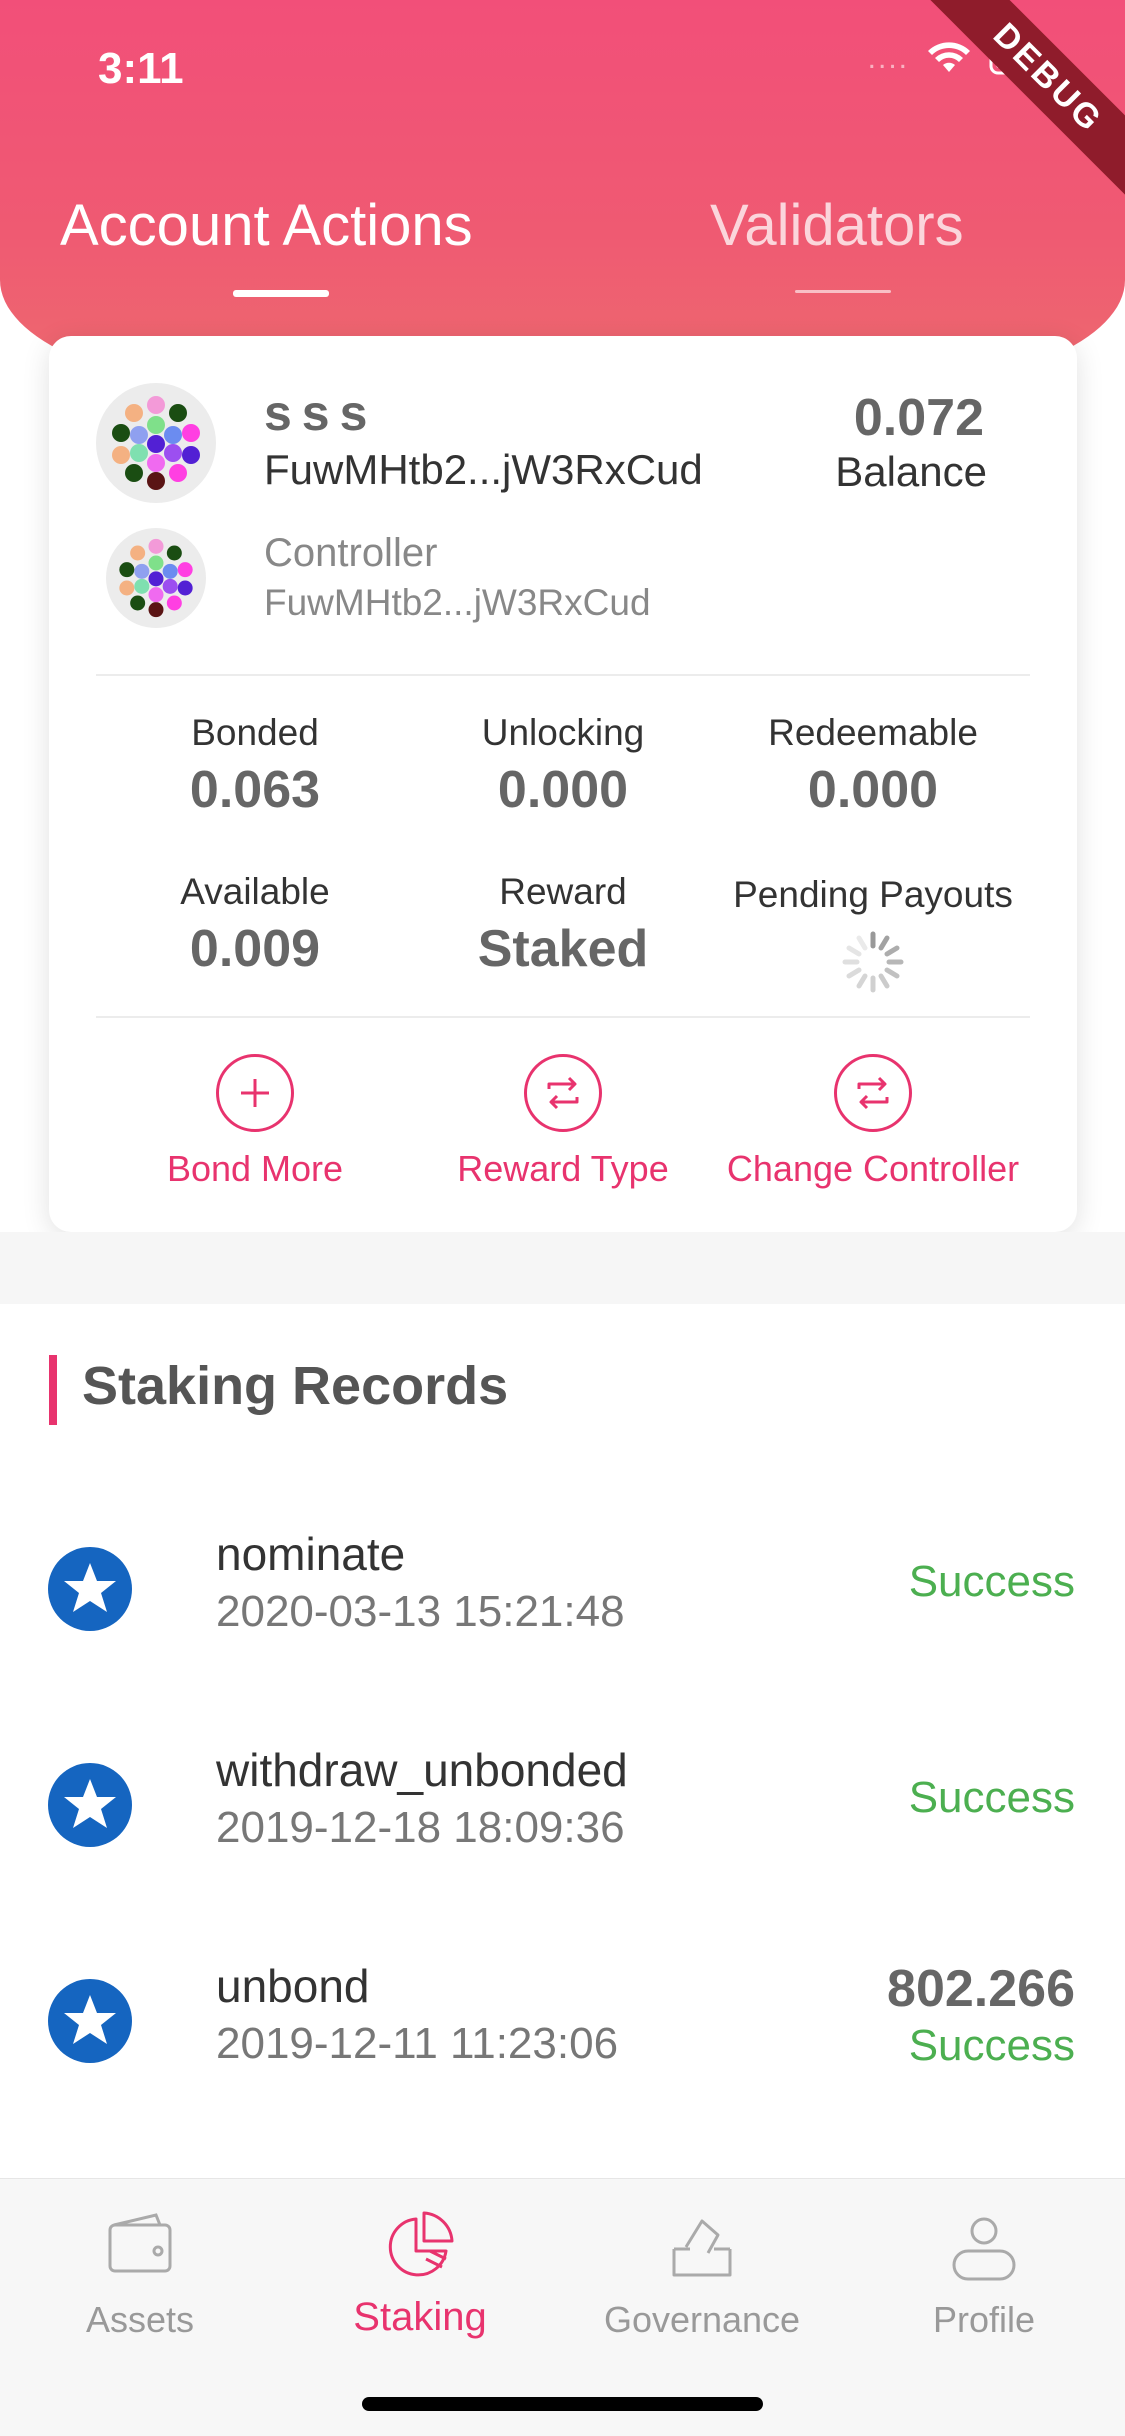 This screenshot has height=2436, width=1125. I want to click on balance-value: 0.072, so click(918, 418).